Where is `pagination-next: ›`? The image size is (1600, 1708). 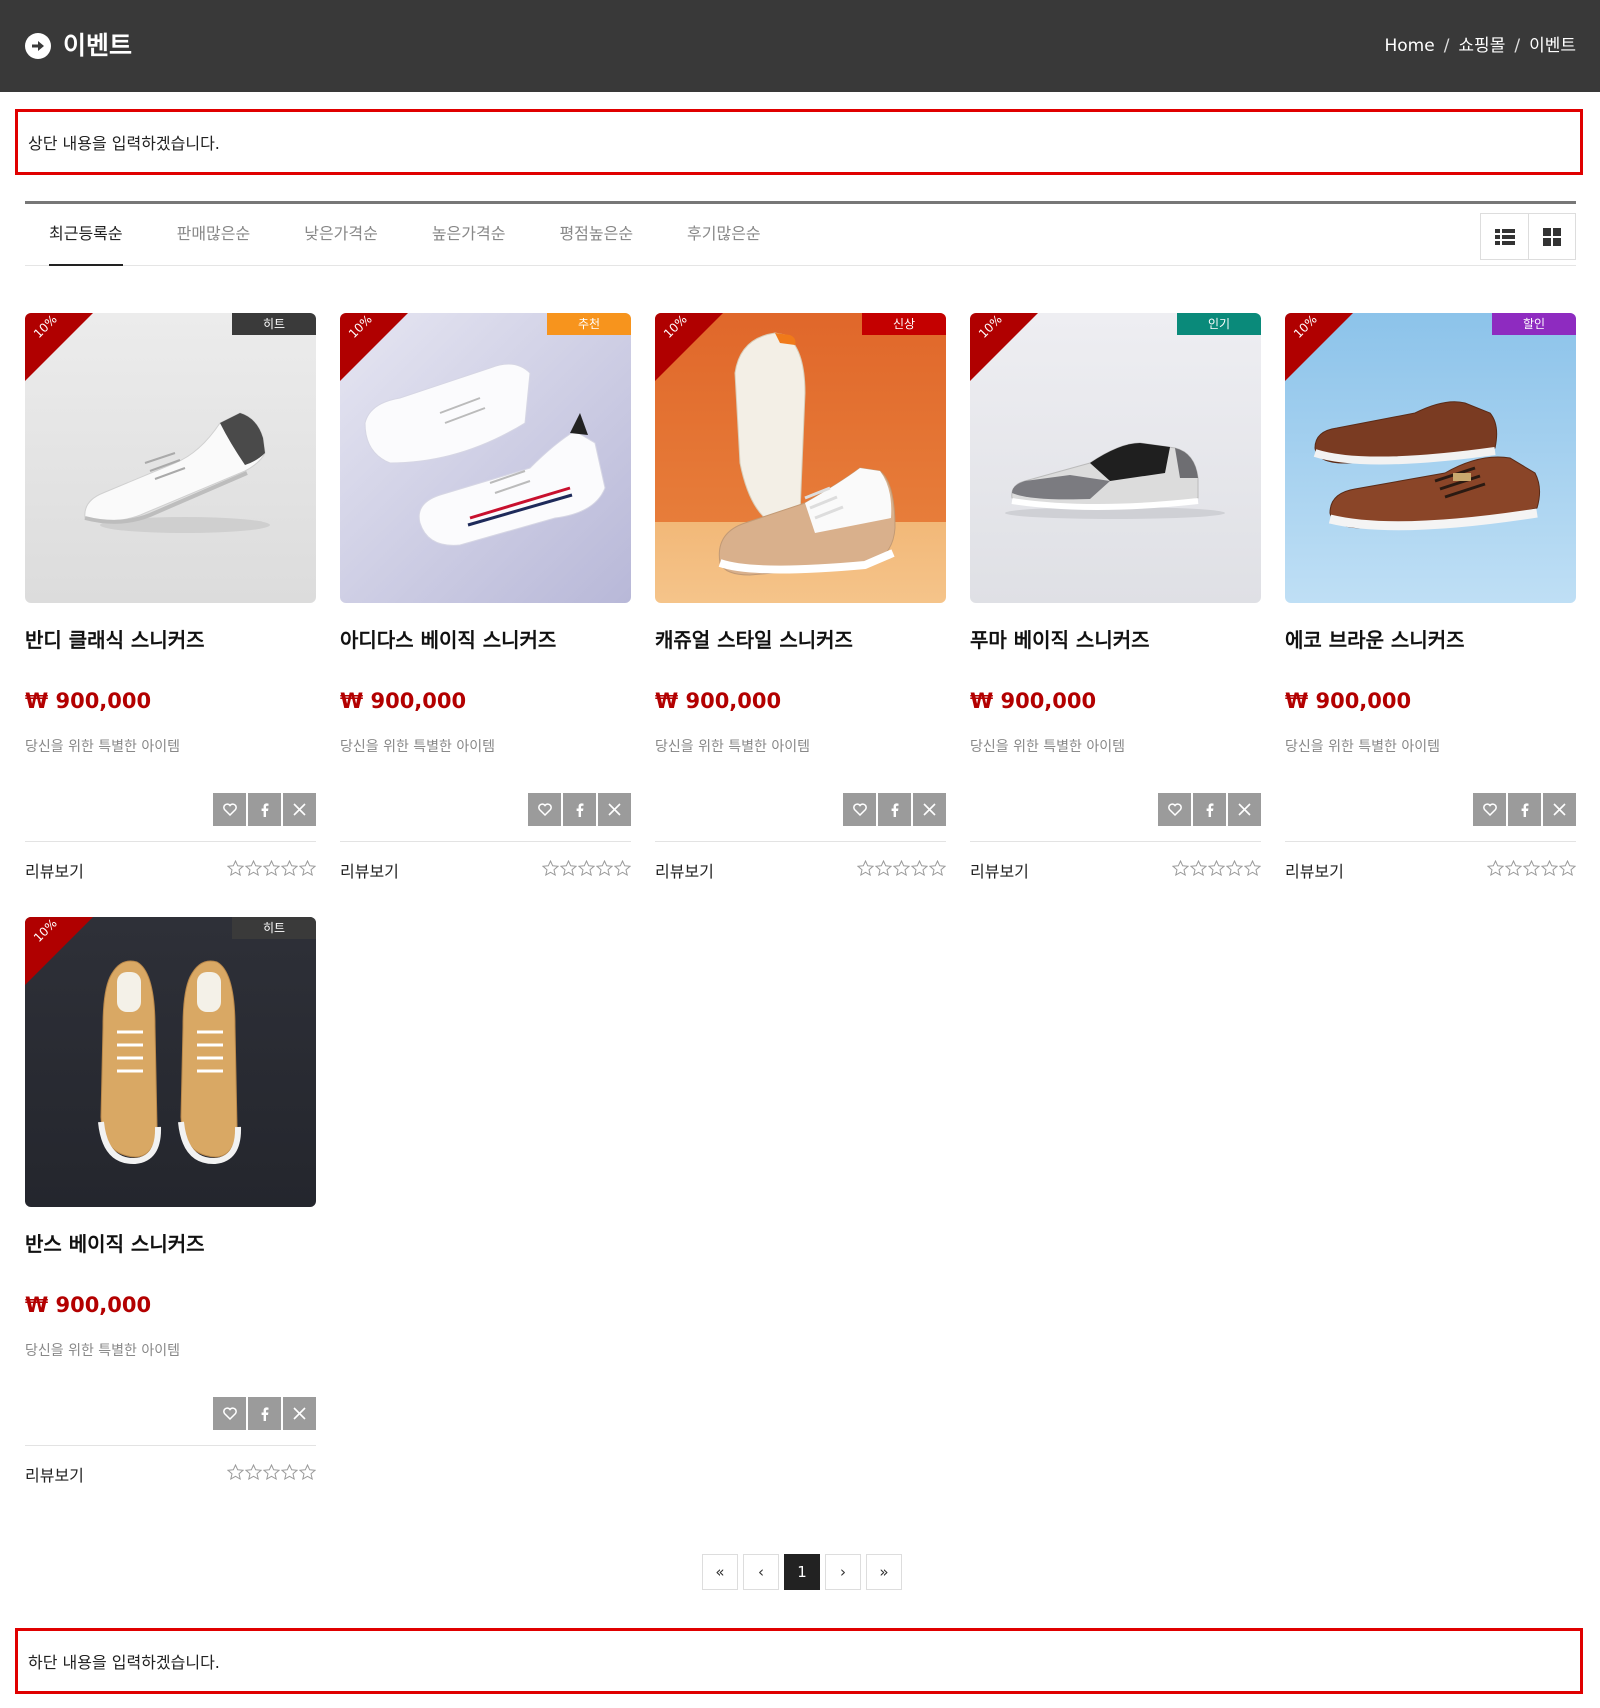
pagination-next: › is located at coordinates (843, 1572).